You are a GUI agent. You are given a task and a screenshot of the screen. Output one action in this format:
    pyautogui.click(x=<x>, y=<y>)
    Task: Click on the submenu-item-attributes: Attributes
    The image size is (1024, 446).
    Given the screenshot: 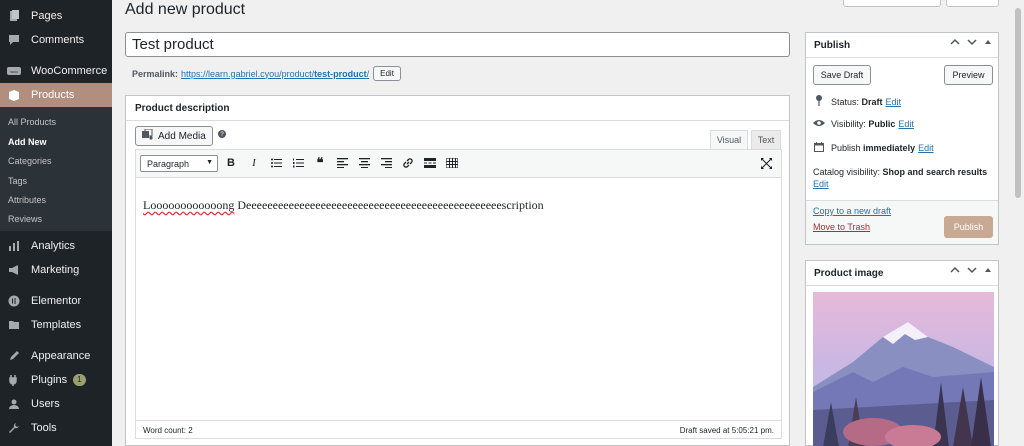 What is the action you would take?
    pyautogui.click(x=27, y=200)
    